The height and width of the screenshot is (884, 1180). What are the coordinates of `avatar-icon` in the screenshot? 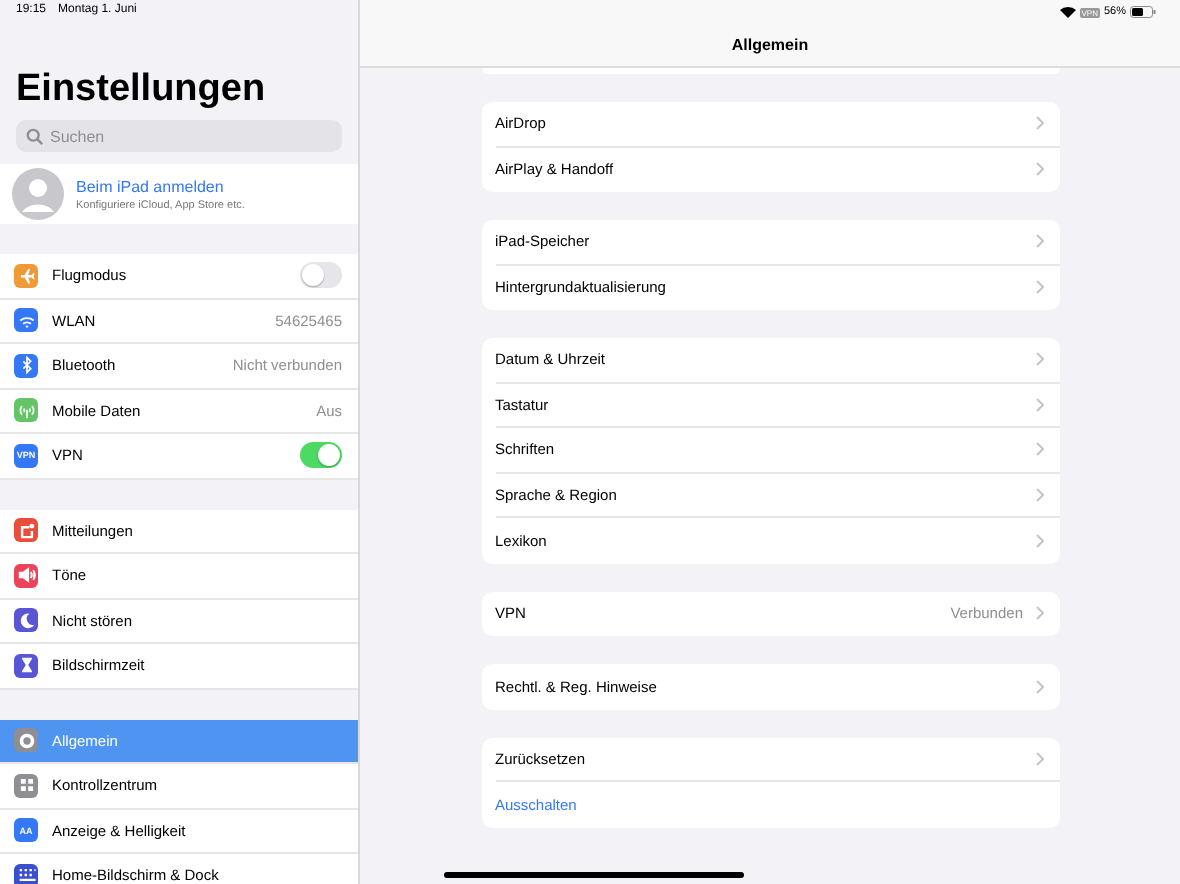 It's located at (38, 194).